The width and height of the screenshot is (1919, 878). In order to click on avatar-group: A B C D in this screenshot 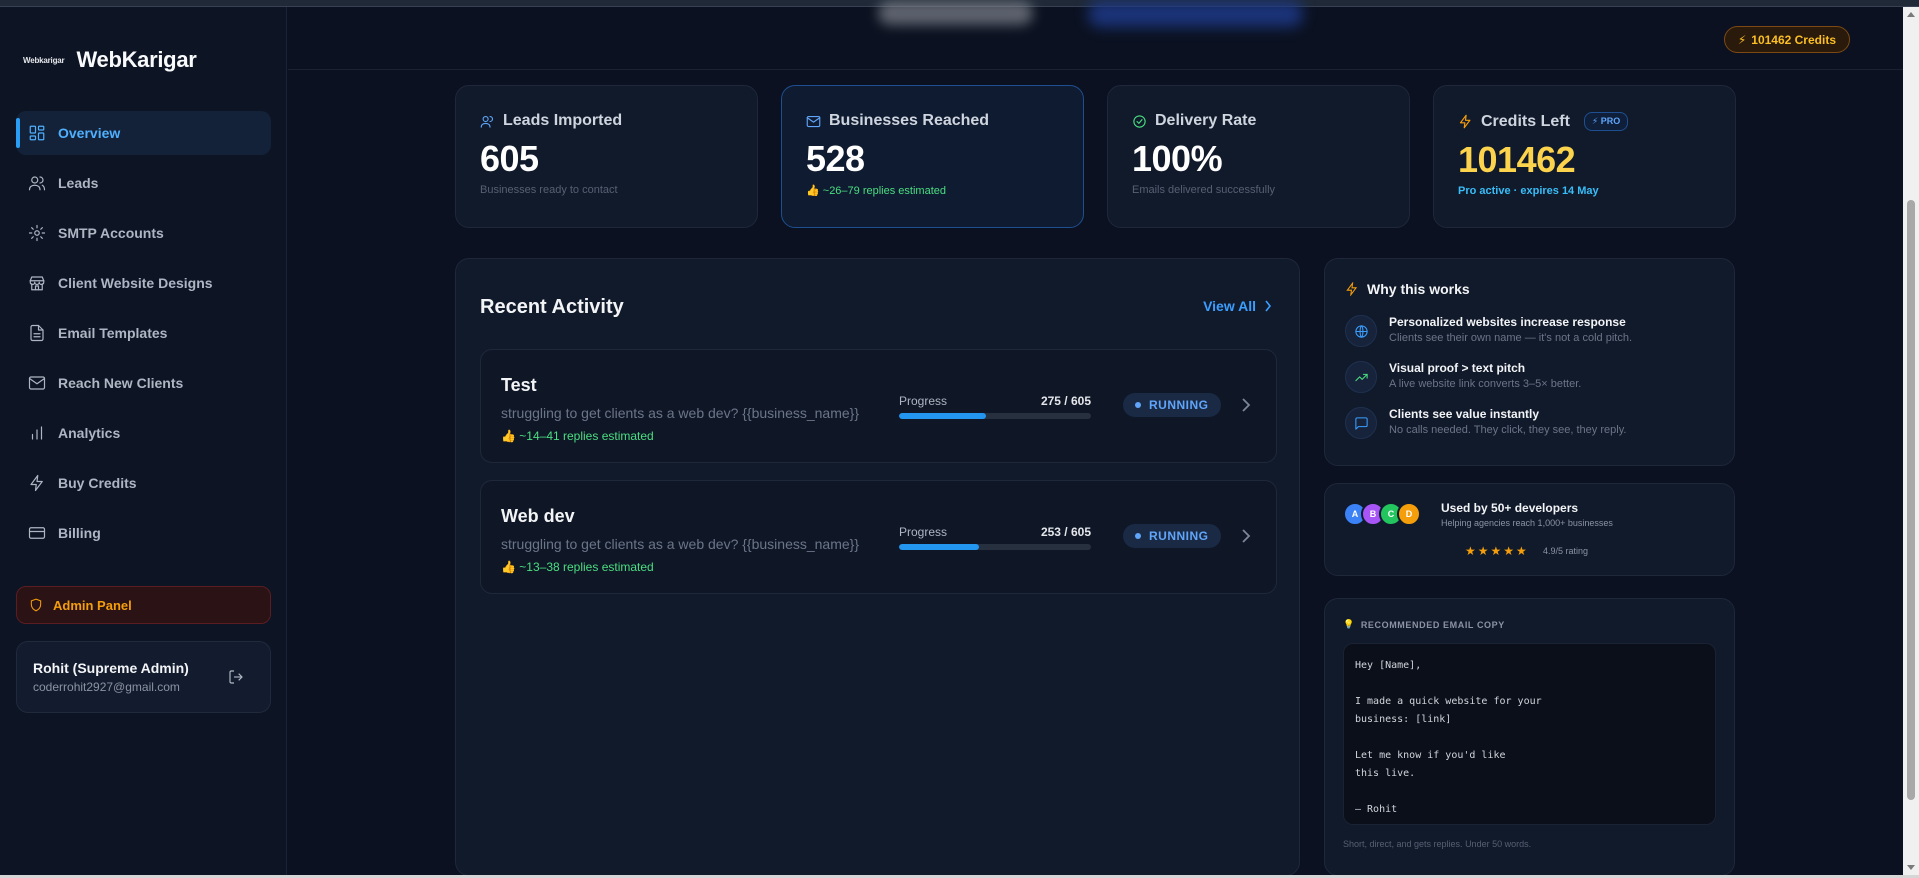, I will do `click(1382, 514)`.